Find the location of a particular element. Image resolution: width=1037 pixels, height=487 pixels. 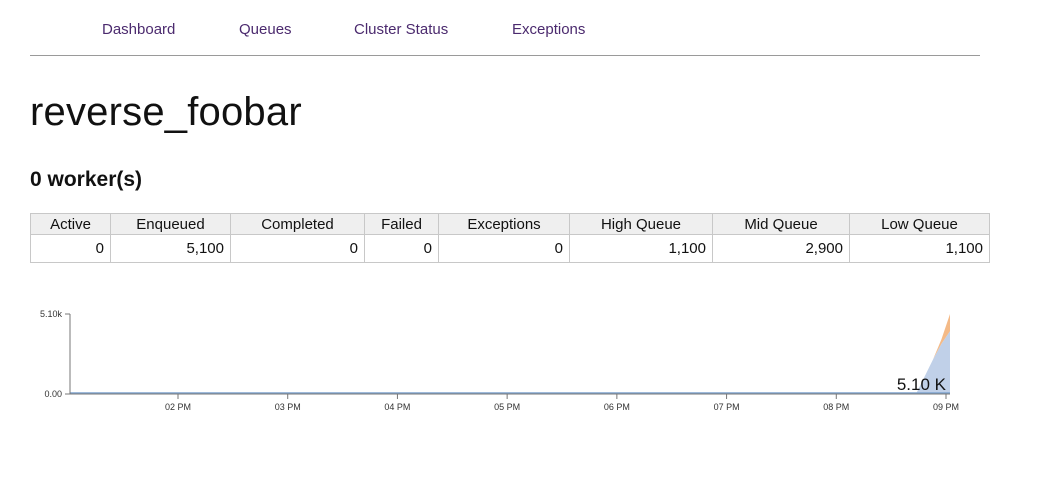

nav-exceptions-link: Exceptions is located at coordinates (548, 29).